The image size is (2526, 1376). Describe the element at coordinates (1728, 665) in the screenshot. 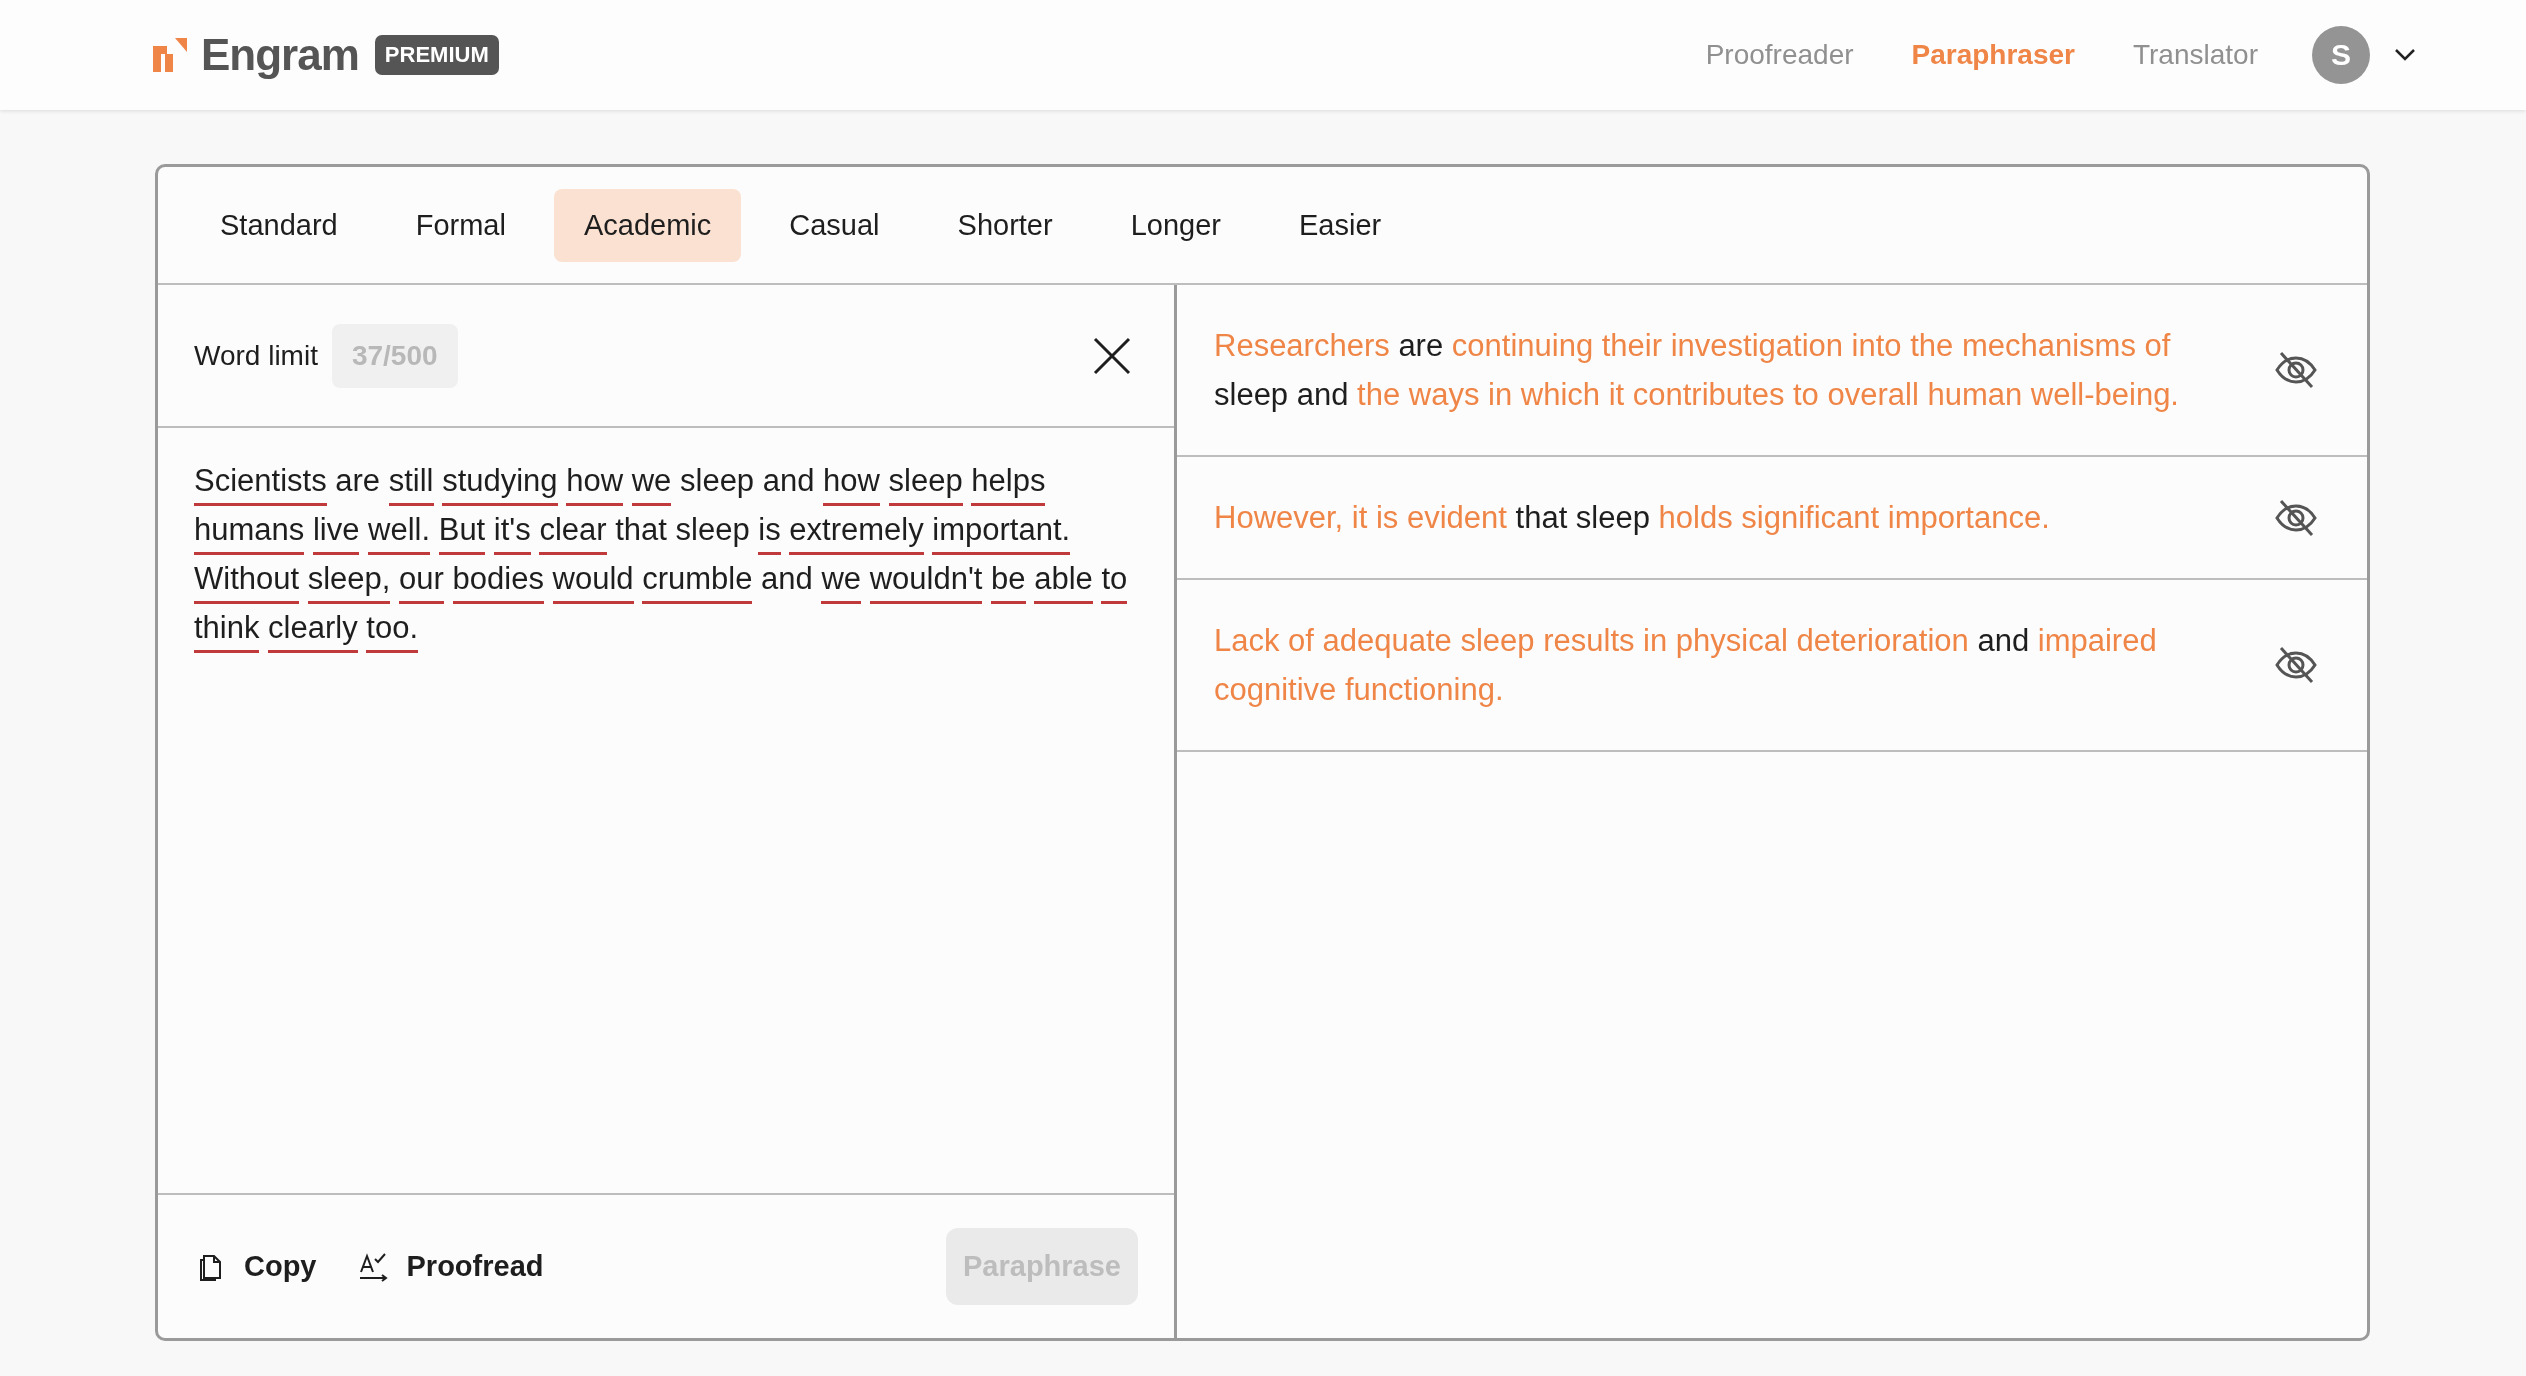

I see `paraphrased-sentence: Lack of adequate sleep results in physical deterioration and impaired cognitive functioning.` at that location.